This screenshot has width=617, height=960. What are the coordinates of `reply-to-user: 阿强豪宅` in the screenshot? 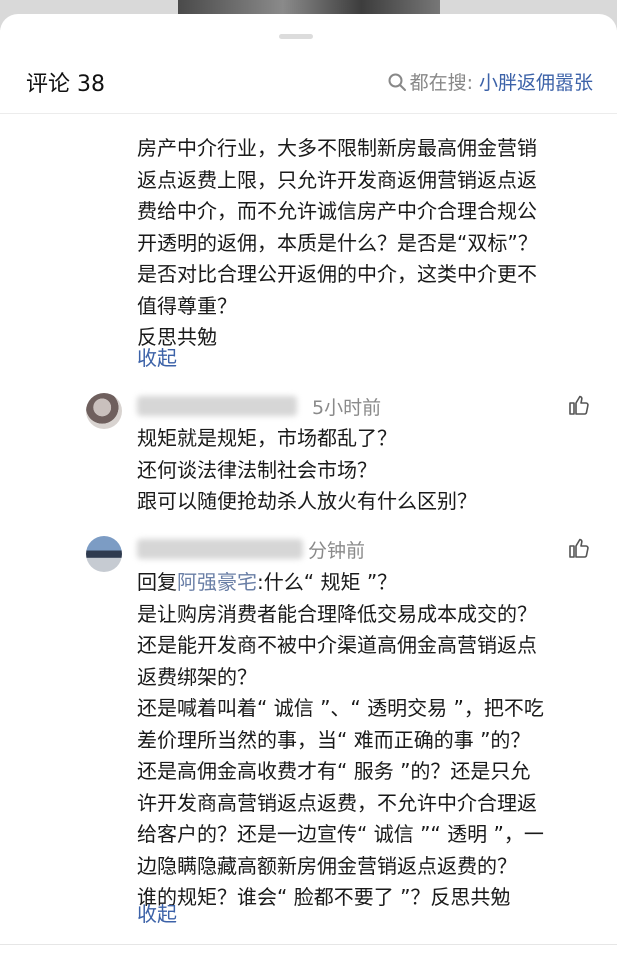 It's located at (217, 582).